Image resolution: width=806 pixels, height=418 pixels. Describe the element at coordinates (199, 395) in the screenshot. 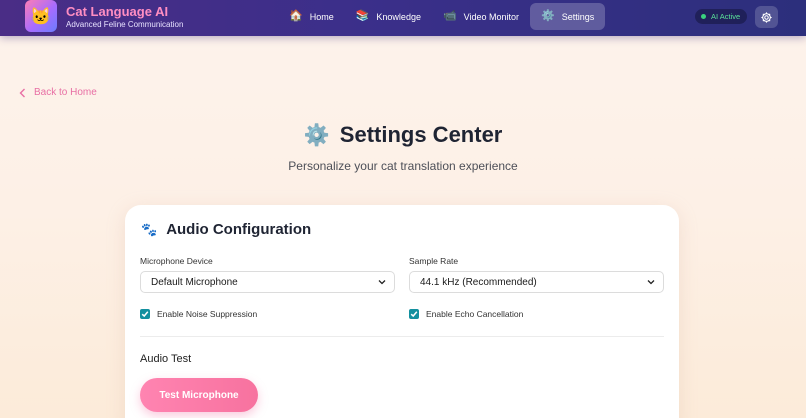

I see `test-microphone-button: Test Microphone` at that location.